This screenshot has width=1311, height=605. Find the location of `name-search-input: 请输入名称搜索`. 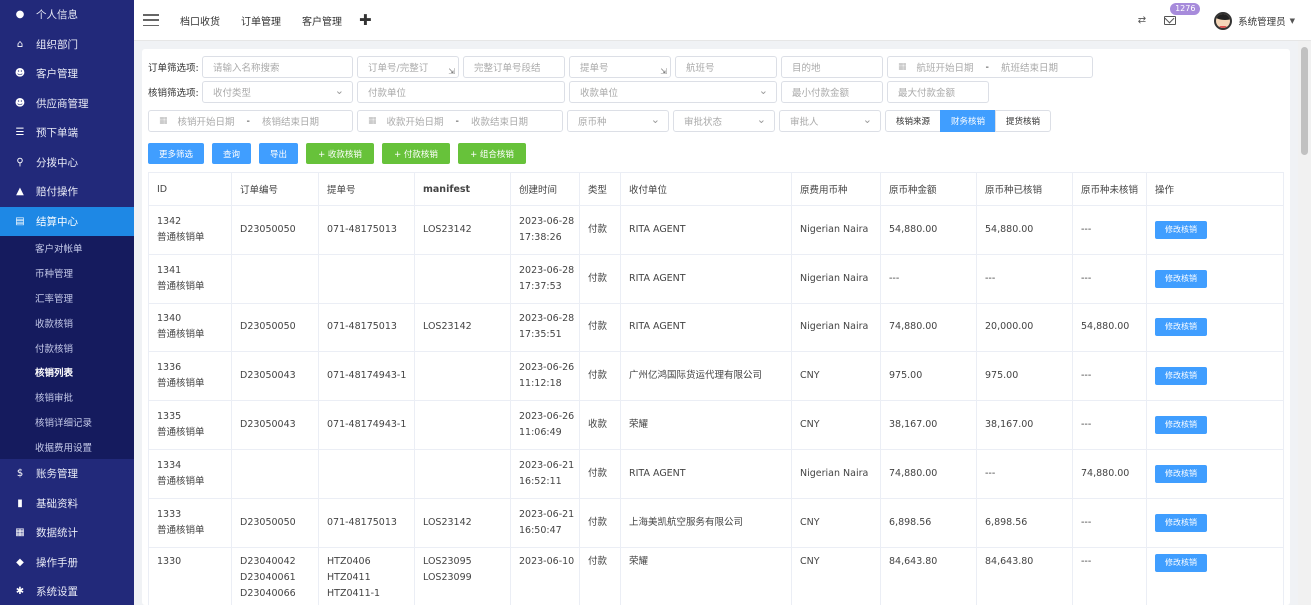

name-search-input: 请输入名称搜索 is located at coordinates (277, 67).